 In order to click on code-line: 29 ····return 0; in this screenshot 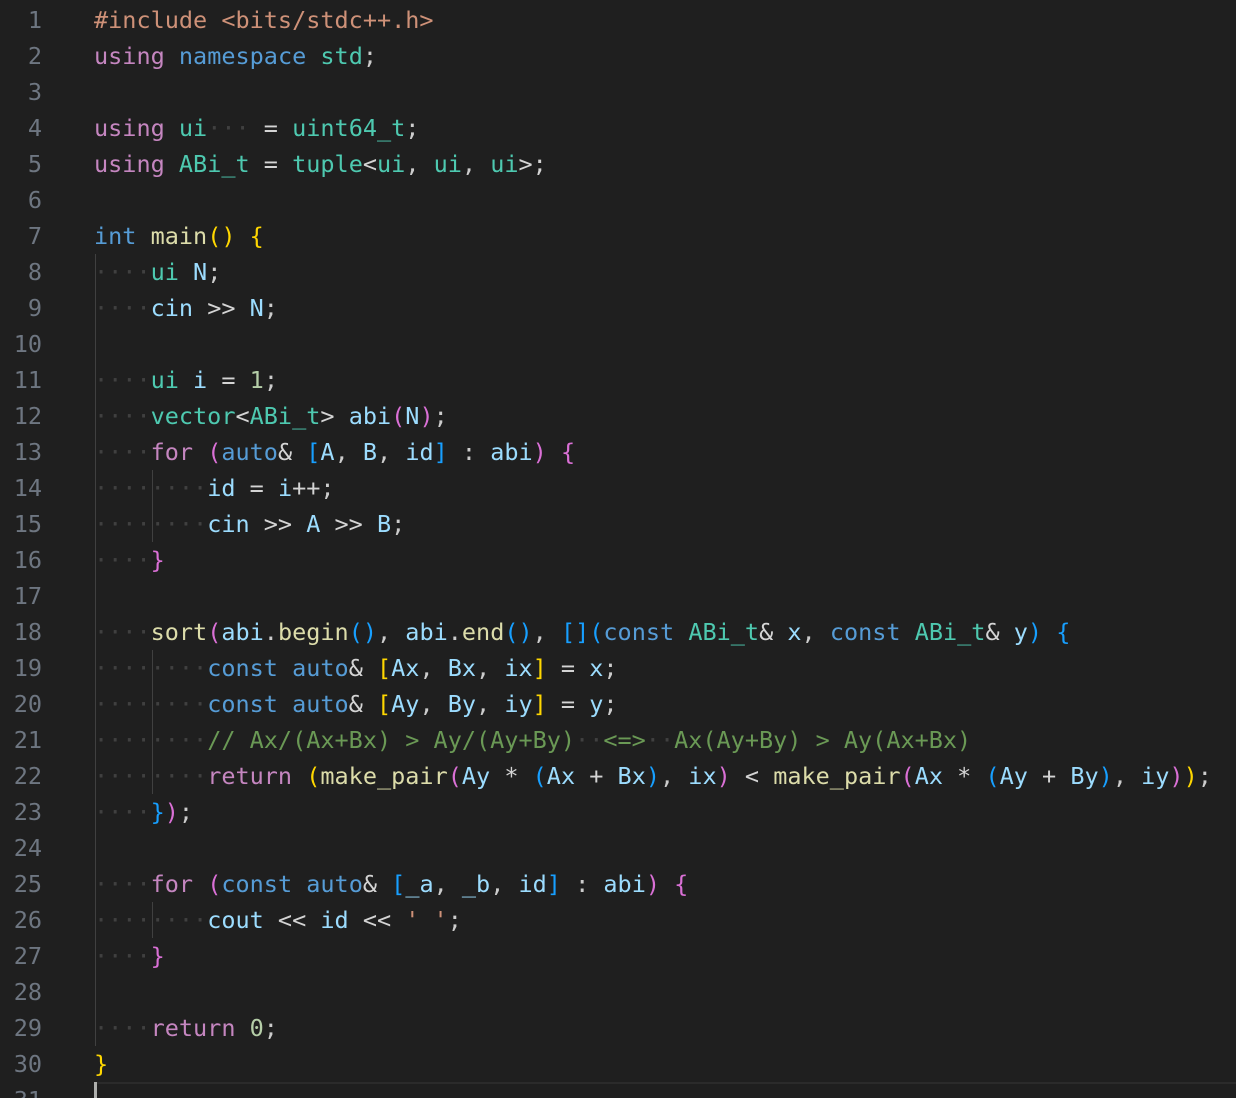, I will do `click(618, 1028)`.